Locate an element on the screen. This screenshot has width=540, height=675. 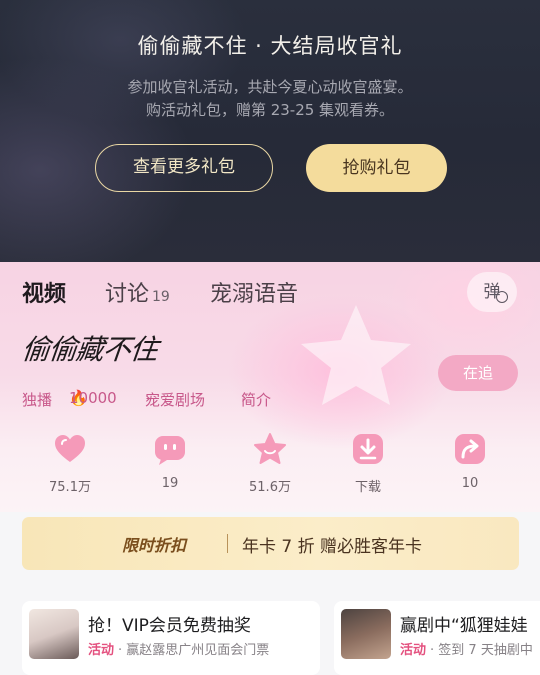
favorite-action: 51.6万 is located at coordinates (270, 463).